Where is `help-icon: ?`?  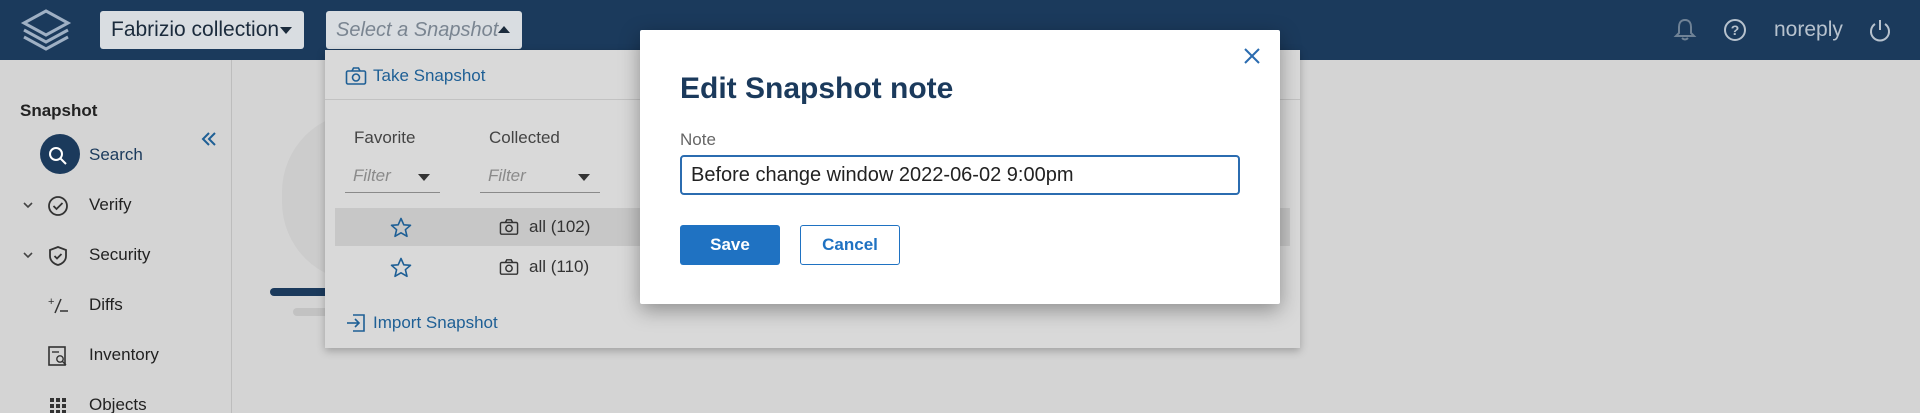 help-icon: ? is located at coordinates (1735, 30).